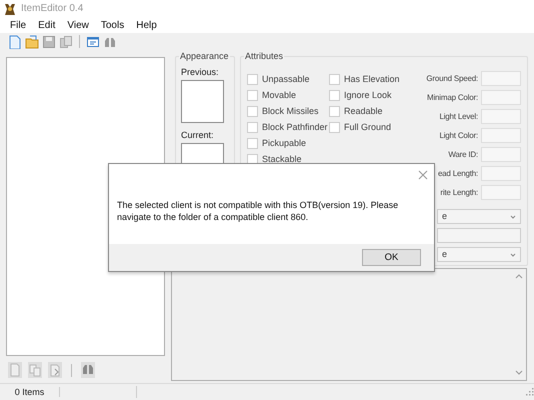  What do you see at coordinates (32, 41) in the screenshot?
I see `open-folder-icon` at bounding box center [32, 41].